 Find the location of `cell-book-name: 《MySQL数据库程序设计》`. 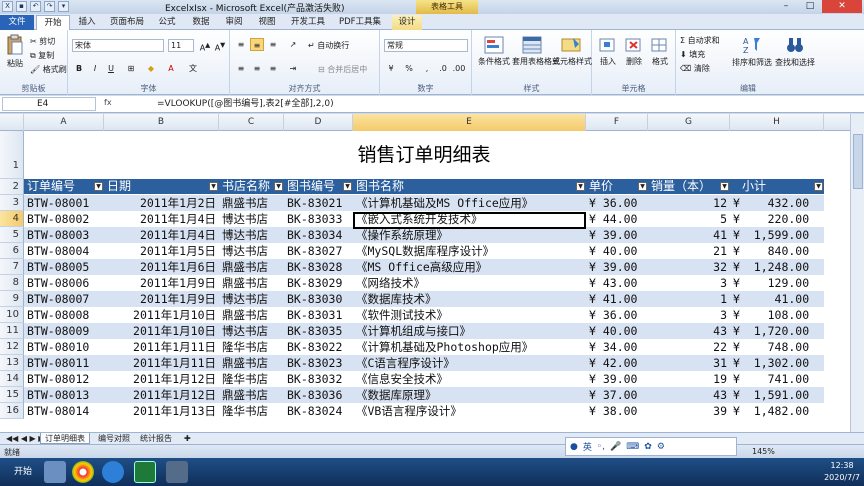

cell-book-name: 《MySQL数据库程序设计》 is located at coordinates (469, 251).